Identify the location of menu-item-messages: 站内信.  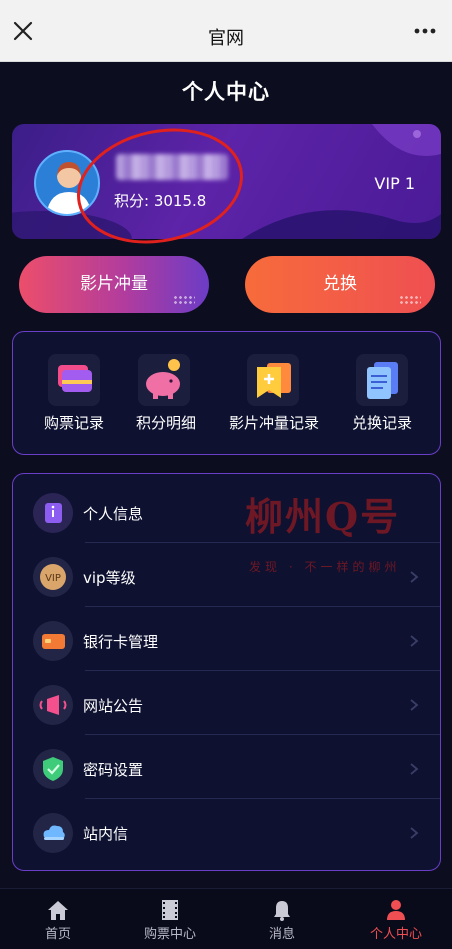
(226, 831).